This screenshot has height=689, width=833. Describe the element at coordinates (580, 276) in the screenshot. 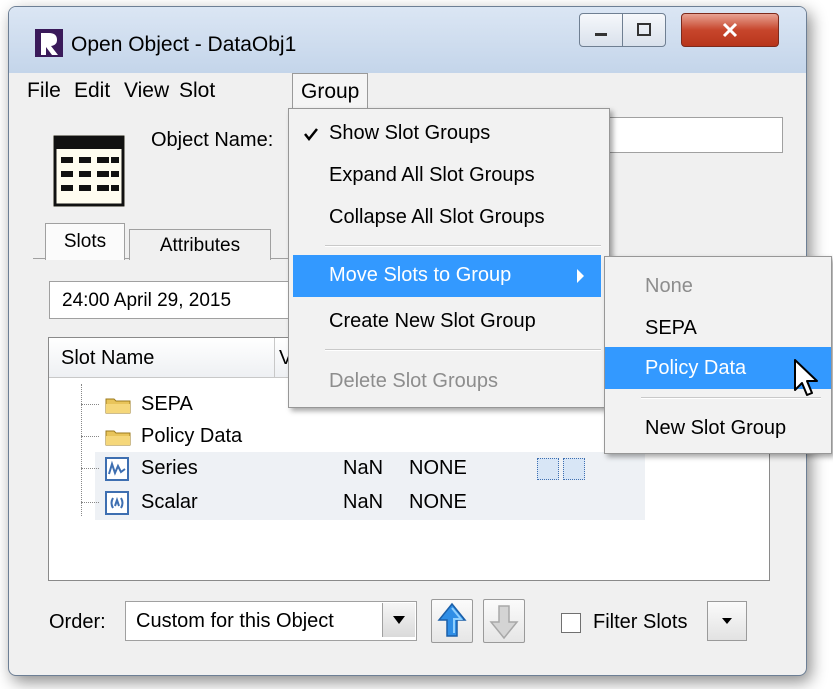

I see `submenu-arrow-icon` at that location.